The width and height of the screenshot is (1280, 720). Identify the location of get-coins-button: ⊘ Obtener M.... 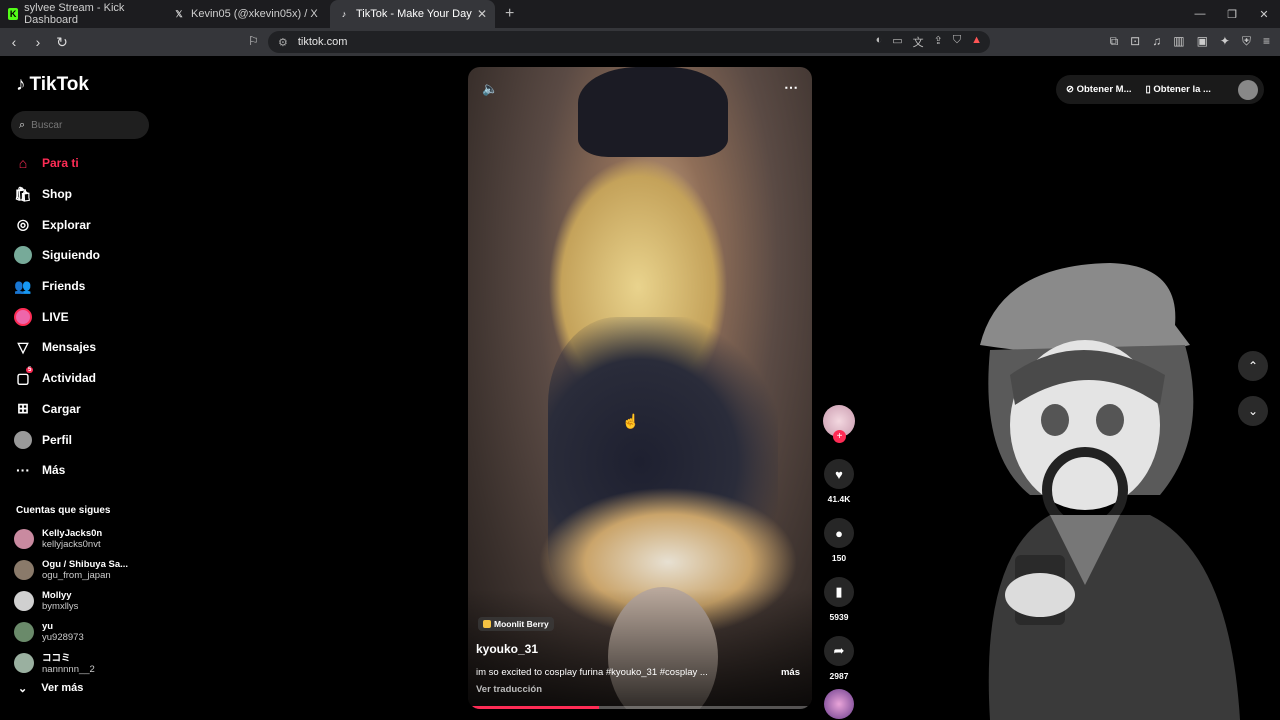
(1099, 89).